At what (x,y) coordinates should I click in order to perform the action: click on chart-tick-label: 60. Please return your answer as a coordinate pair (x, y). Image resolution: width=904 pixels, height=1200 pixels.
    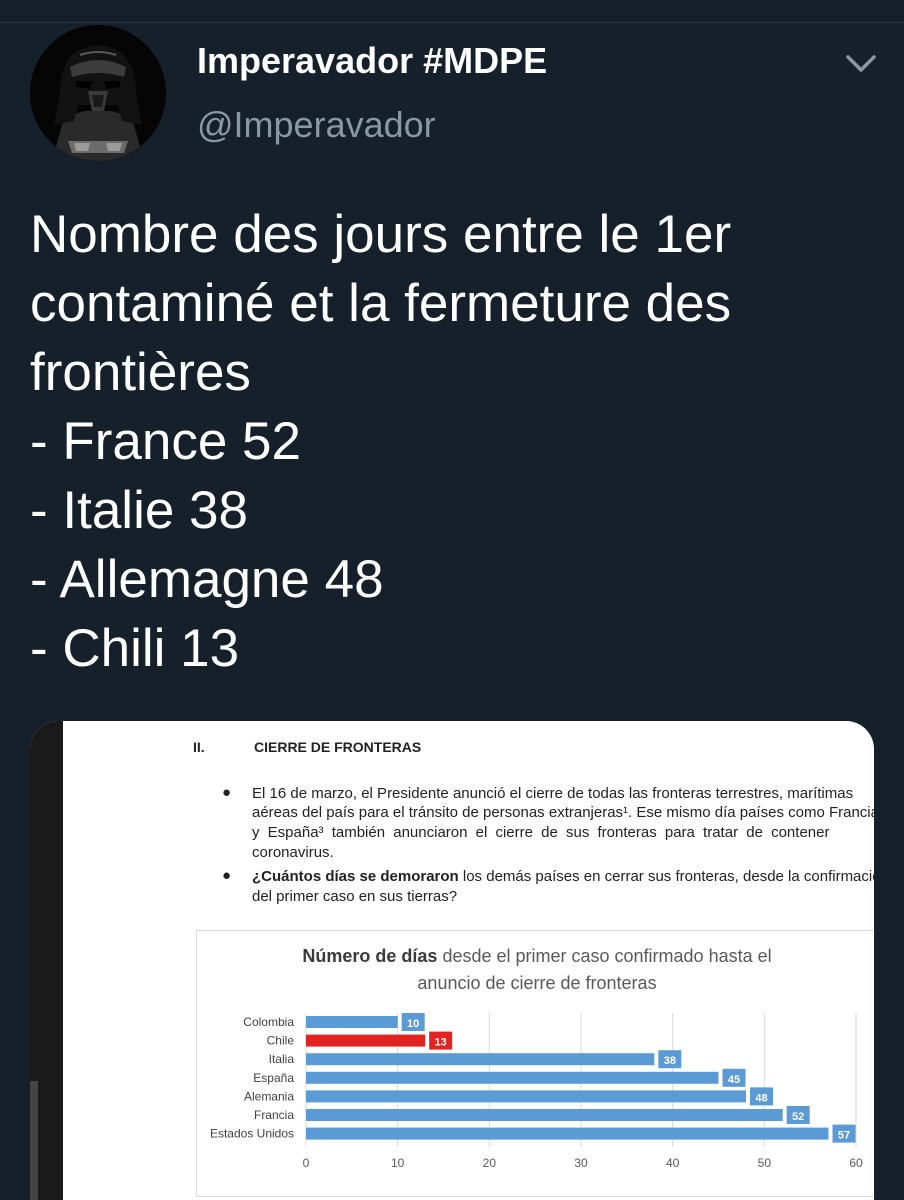
    Looking at the image, I should click on (856, 1163).